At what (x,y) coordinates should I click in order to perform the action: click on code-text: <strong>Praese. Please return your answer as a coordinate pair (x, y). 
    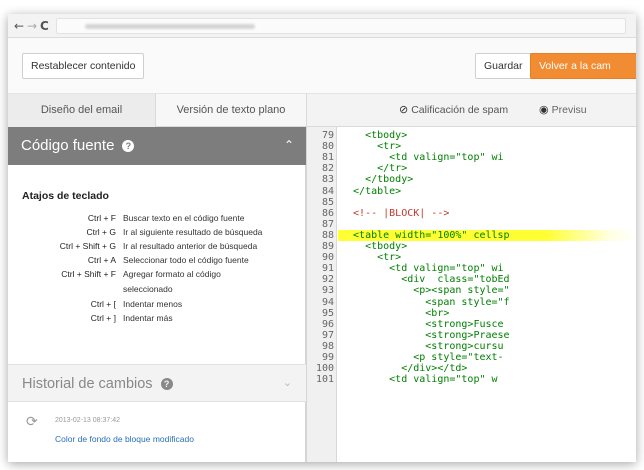
    Looking at the image, I should click on (425, 335).